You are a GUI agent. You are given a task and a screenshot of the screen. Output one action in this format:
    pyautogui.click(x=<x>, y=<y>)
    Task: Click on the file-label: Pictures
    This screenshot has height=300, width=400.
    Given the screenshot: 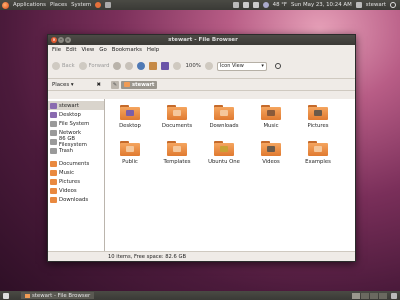 What is the action you would take?
    pyautogui.click(x=318, y=126)
    